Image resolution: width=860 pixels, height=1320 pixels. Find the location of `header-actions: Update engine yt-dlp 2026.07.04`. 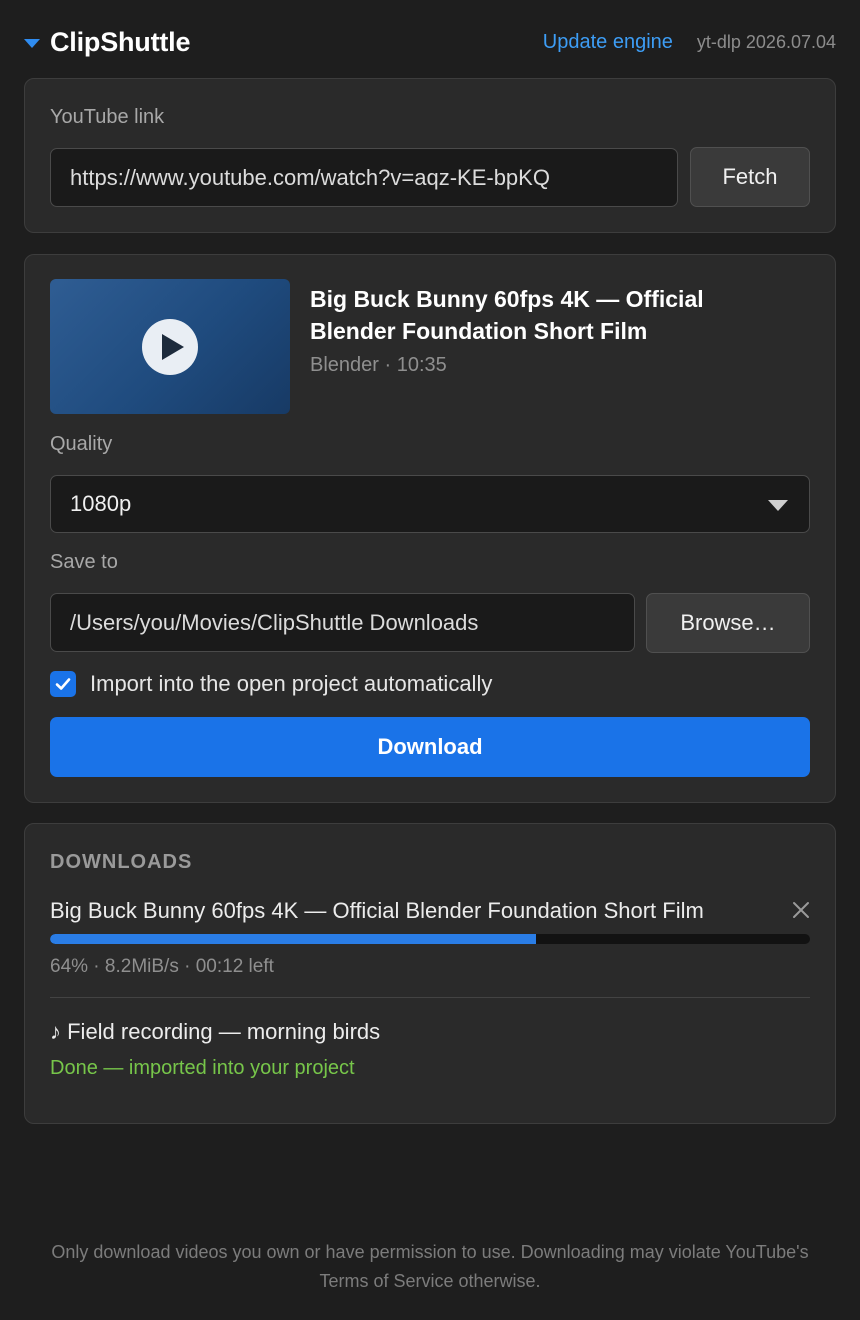

header-actions: Update engine yt-dlp 2026.07.04 is located at coordinates (689, 42).